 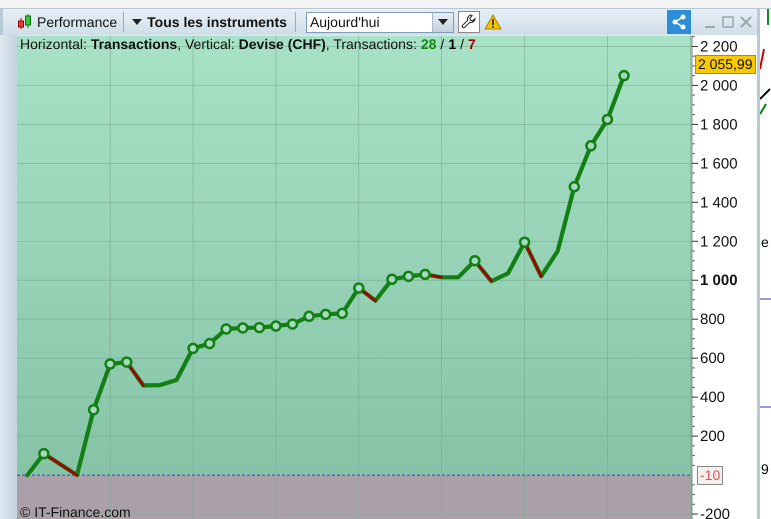 What do you see at coordinates (380, 22) in the screenshot?
I see `period-dropdown: Aujourd'hui` at bounding box center [380, 22].